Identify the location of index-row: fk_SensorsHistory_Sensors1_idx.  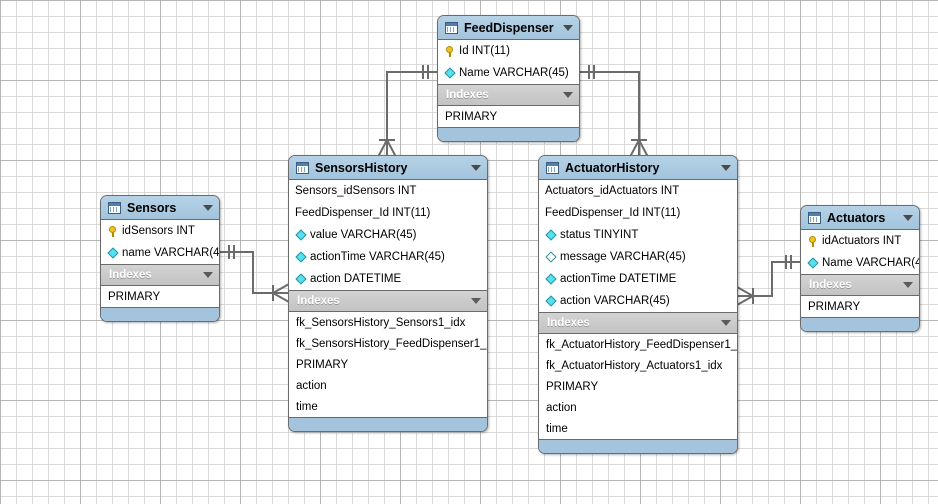
(388, 322).